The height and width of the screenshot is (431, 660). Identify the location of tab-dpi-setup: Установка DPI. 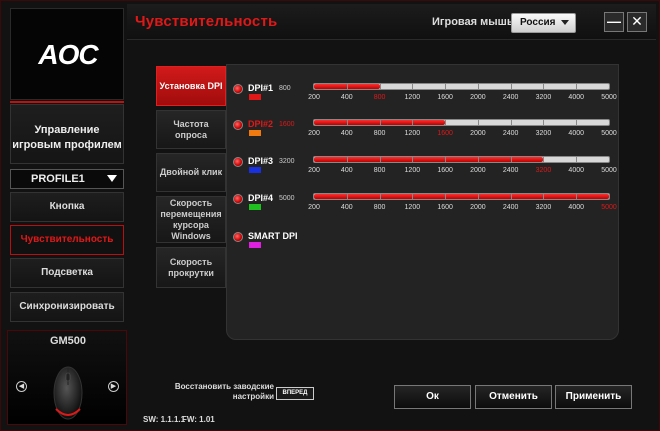
(191, 86).